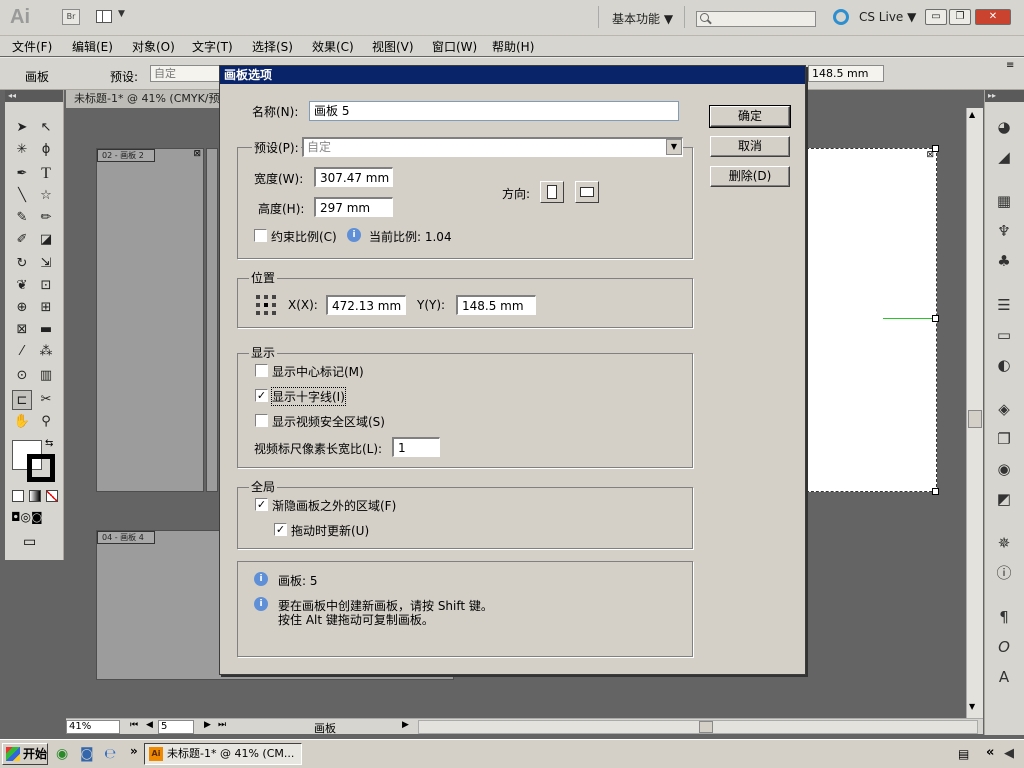  Describe the element at coordinates (1004, 305) in the screenshot. I see `stroke-panel-icon: ☰` at that location.